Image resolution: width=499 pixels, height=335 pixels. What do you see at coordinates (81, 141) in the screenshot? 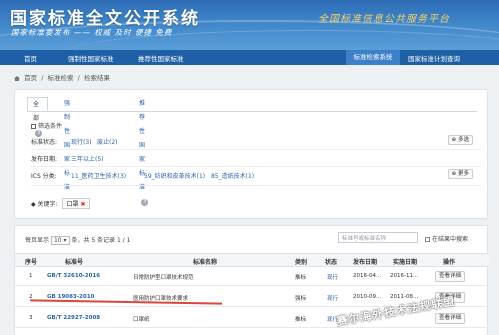
I see `filter-option: 现行(3)` at bounding box center [81, 141].